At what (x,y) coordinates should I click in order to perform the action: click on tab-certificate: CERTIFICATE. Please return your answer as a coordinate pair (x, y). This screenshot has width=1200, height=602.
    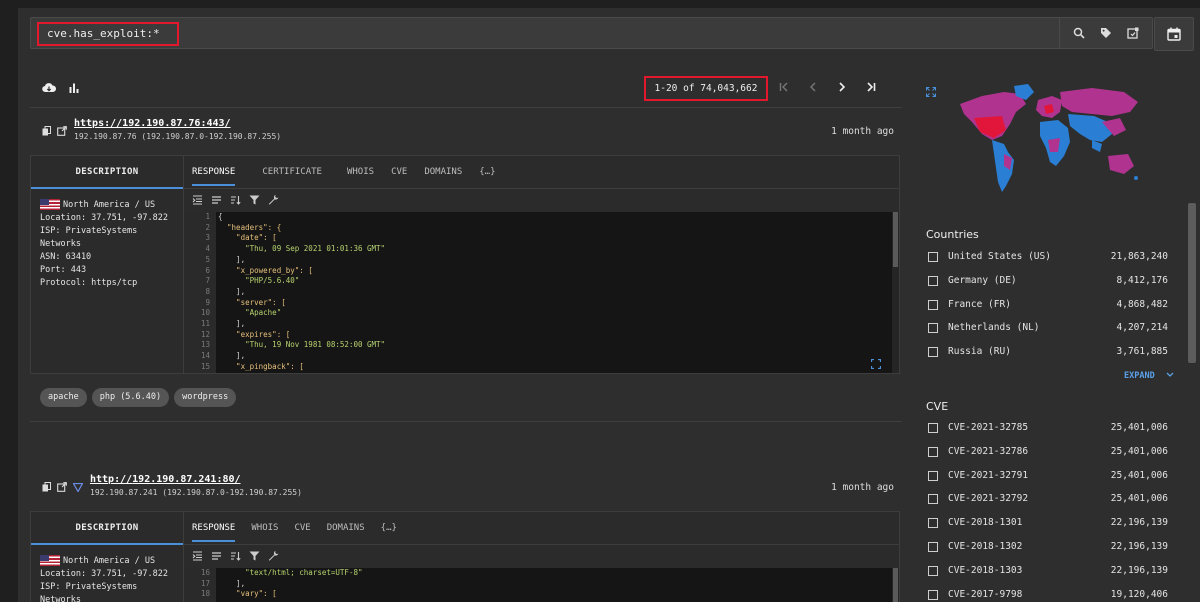
    Looking at the image, I should click on (292, 172).